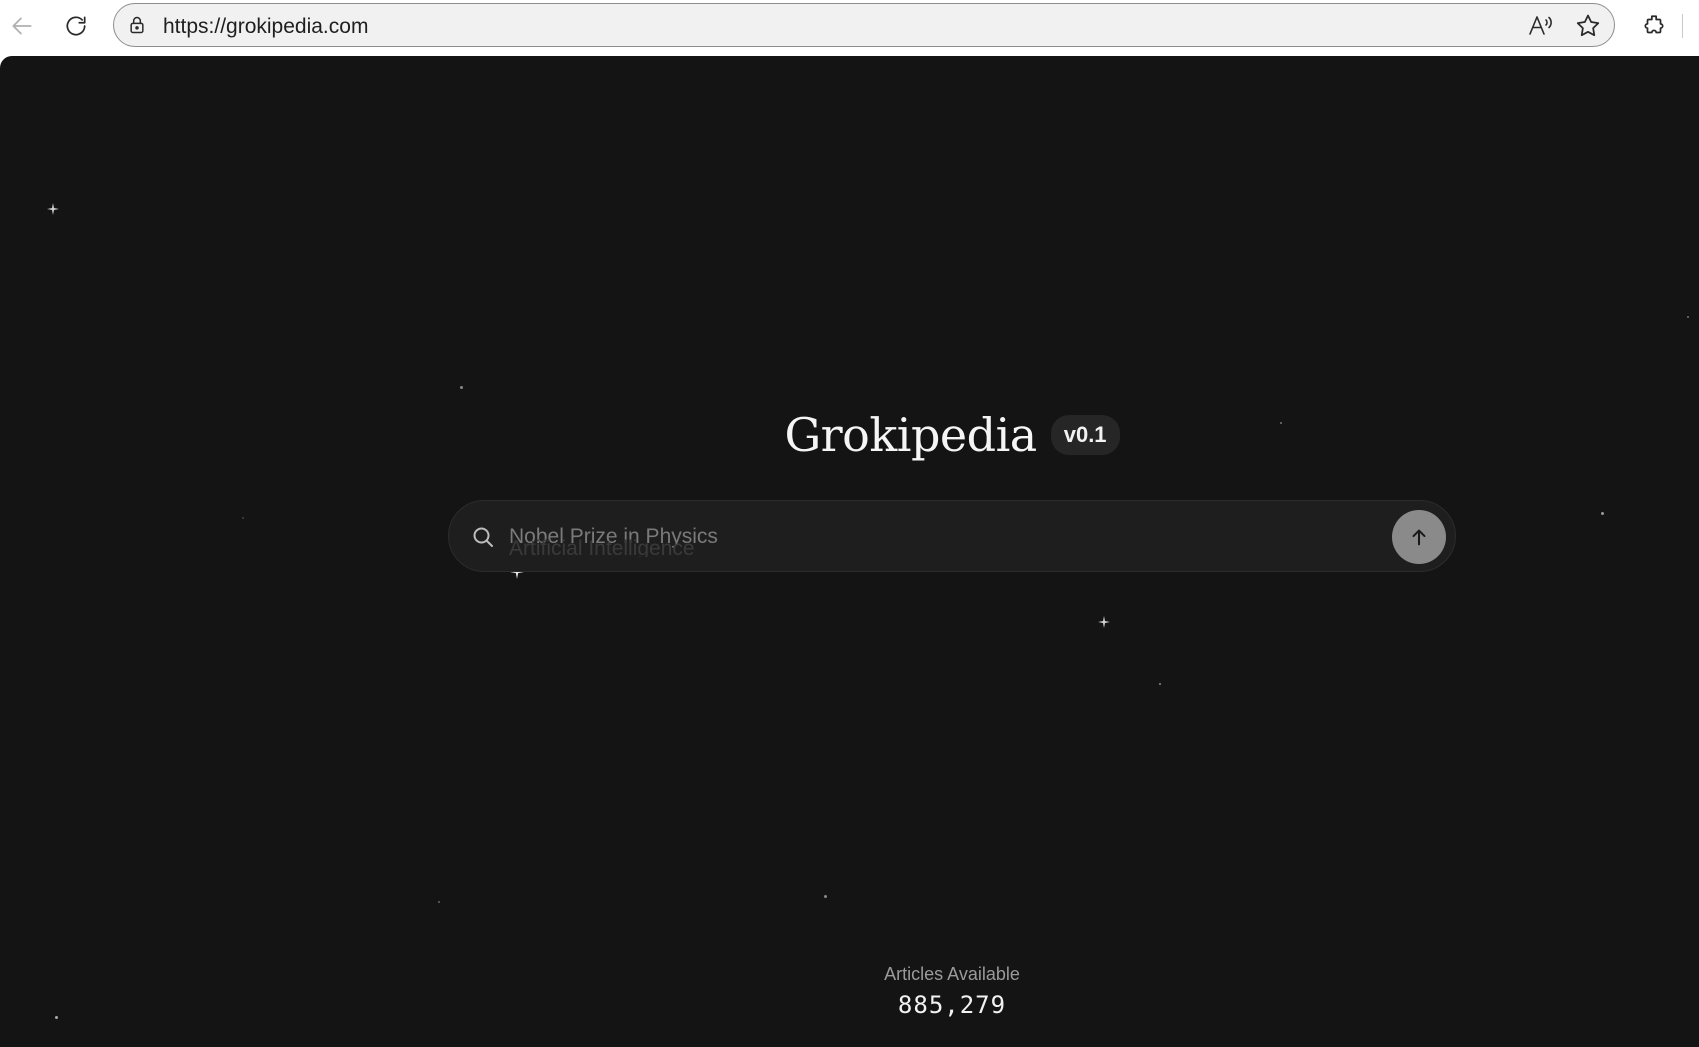  What do you see at coordinates (137, 25) in the screenshot?
I see `lock-icon` at bounding box center [137, 25].